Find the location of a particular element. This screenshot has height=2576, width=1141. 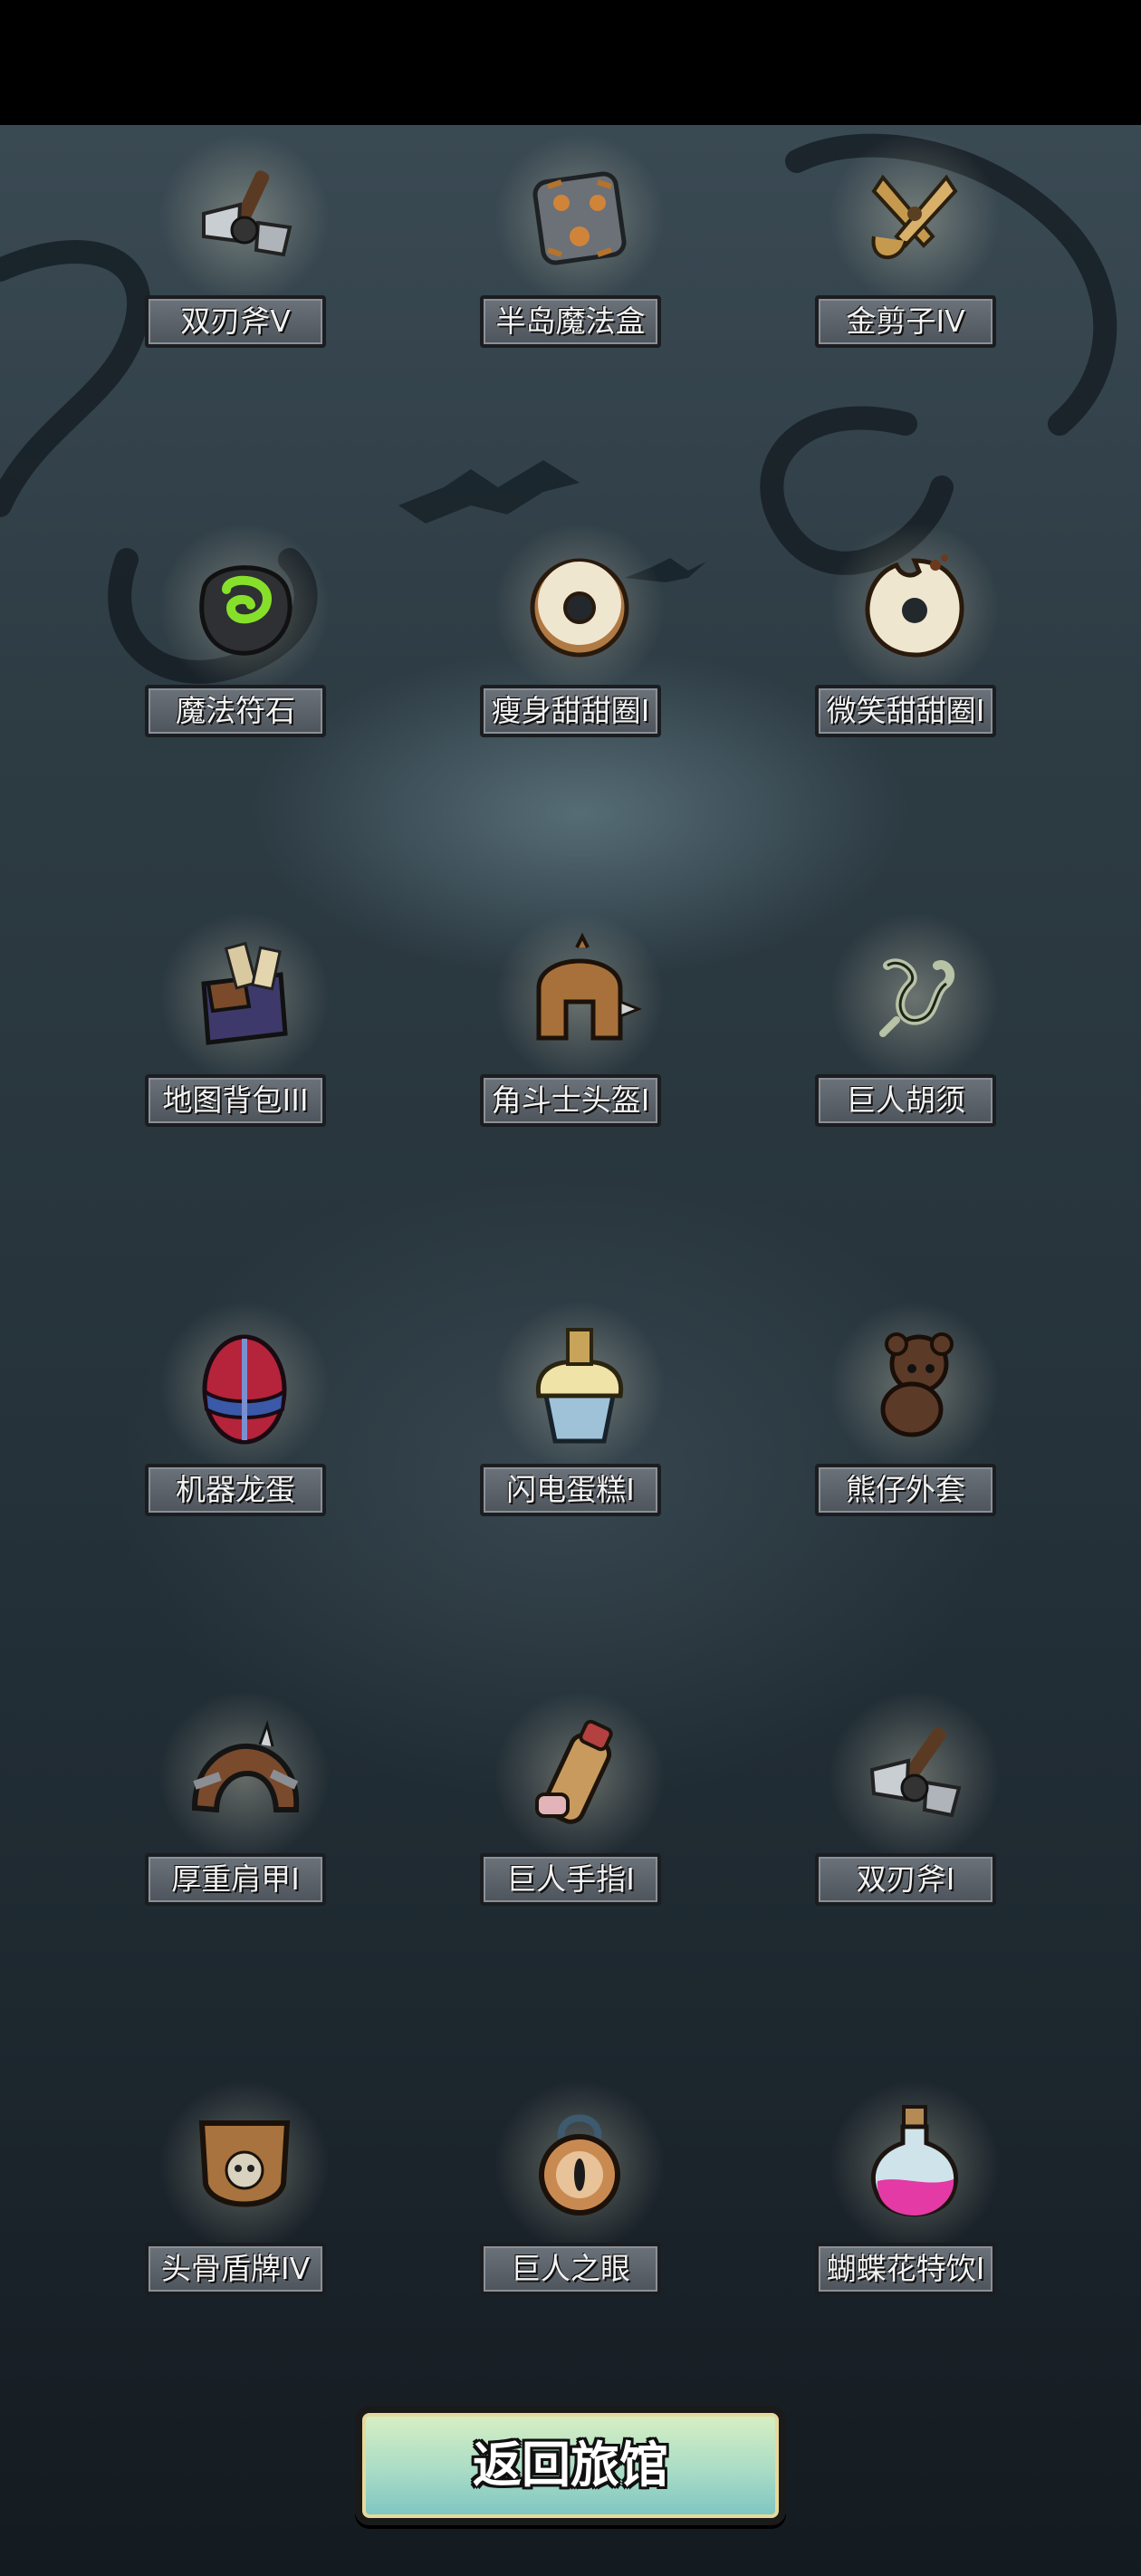

item-slot-7: 地图背包III is located at coordinates (244, 1033).